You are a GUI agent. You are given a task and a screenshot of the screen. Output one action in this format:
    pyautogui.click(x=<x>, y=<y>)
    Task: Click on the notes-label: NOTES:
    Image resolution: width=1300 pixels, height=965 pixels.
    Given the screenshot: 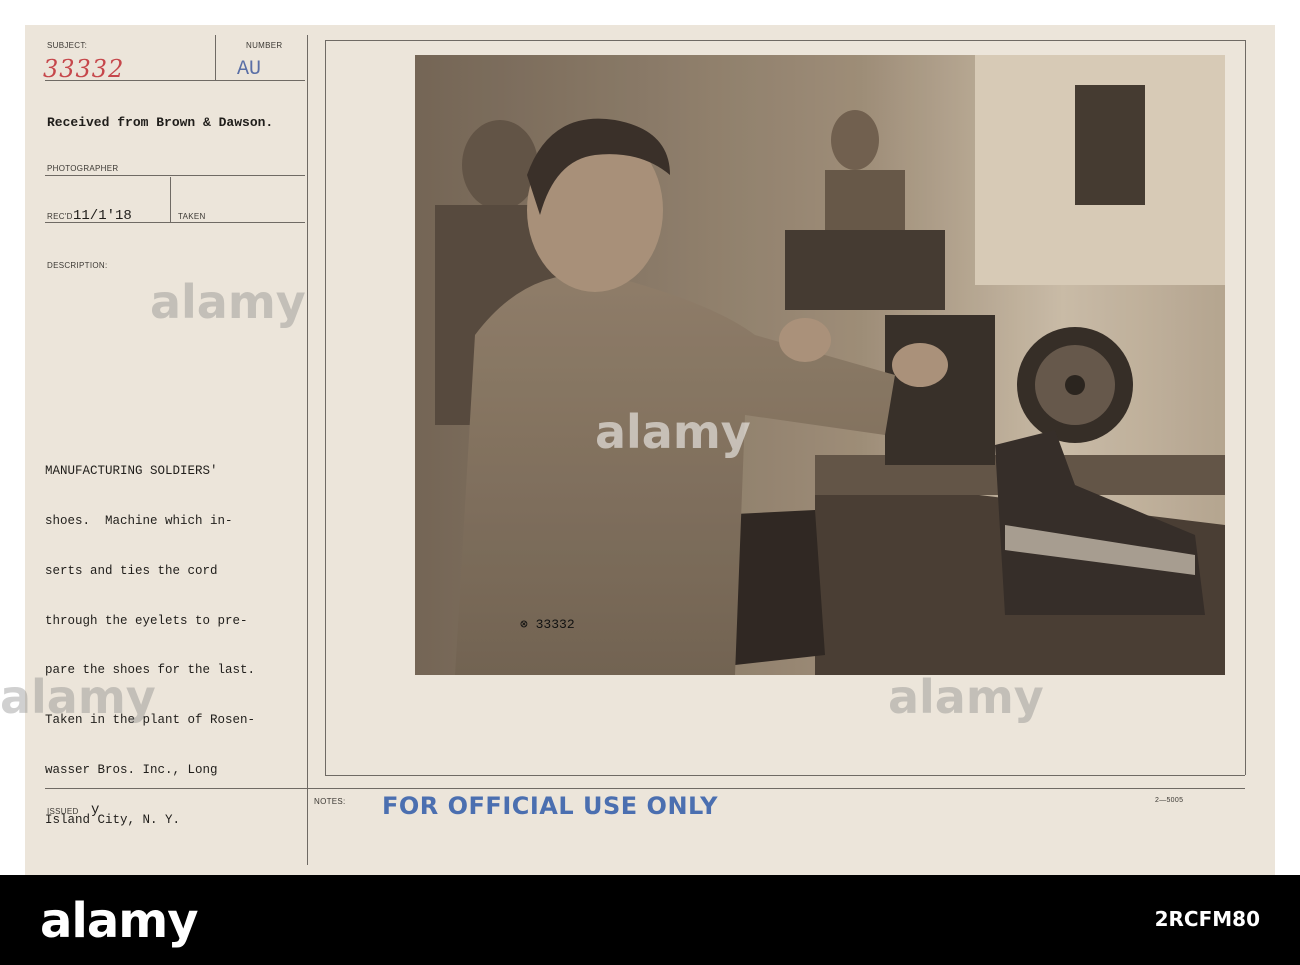 What is the action you would take?
    pyautogui.click(x=330, y=801)
    